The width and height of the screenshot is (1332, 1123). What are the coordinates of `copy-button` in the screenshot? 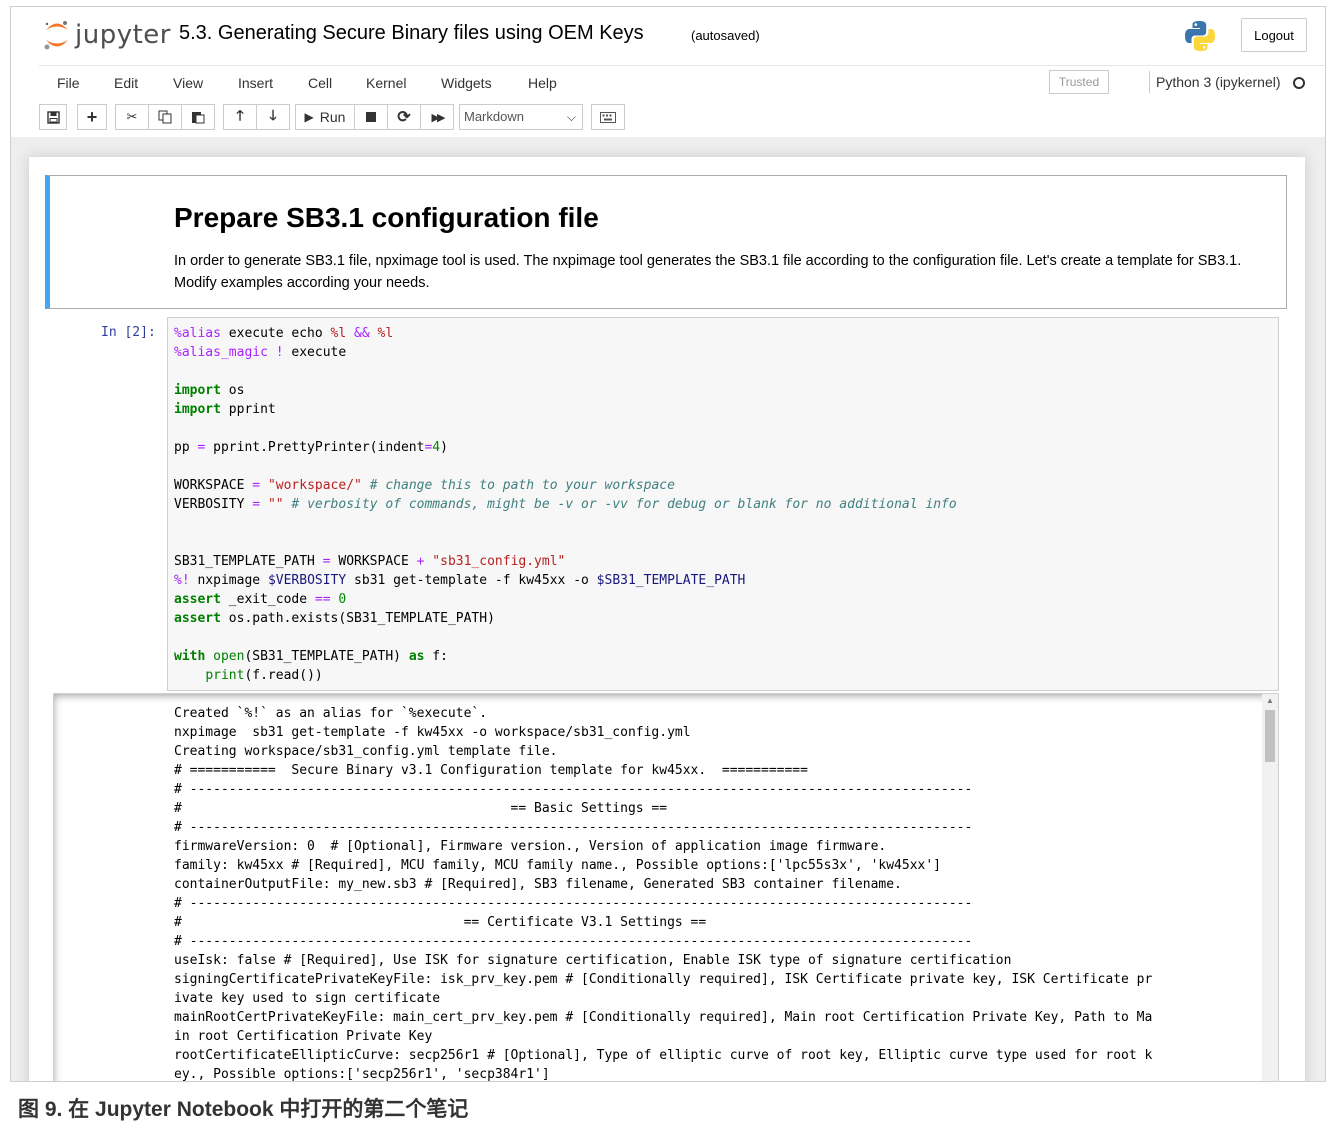 It's located at (165, 117).